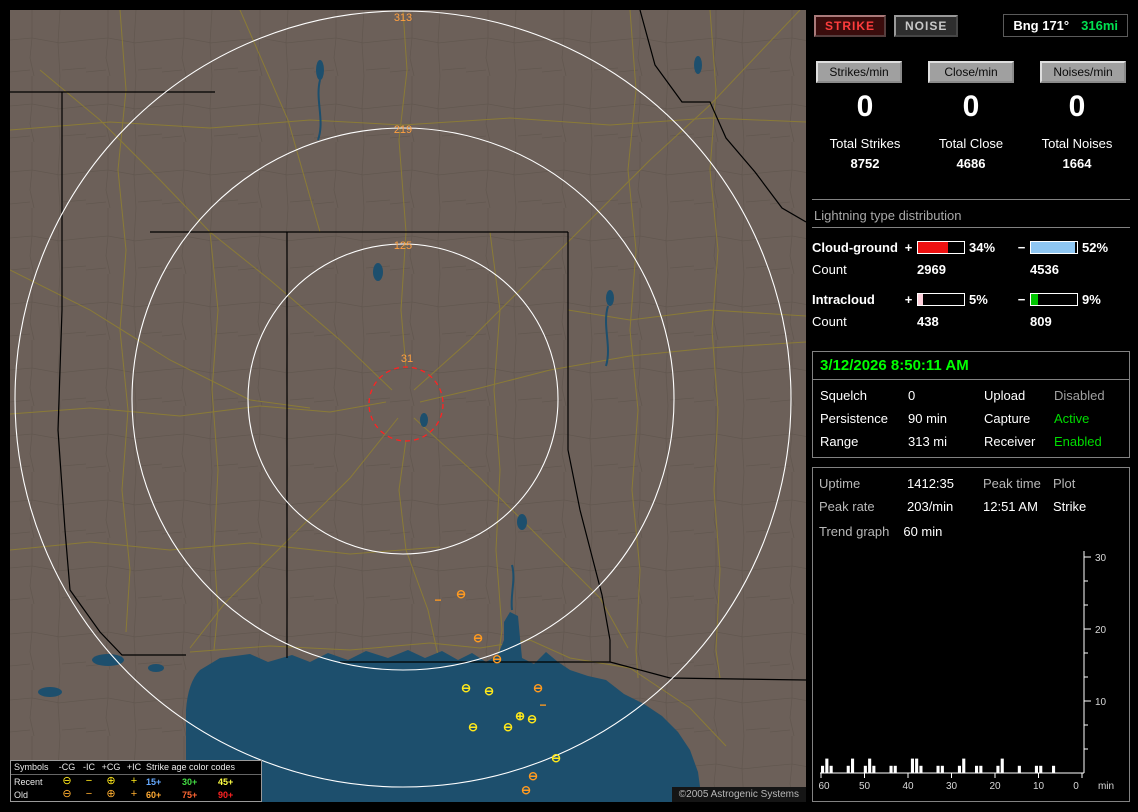 The height and width of the screenshot is (812, 1138). Describe the element at coordinates (971, 25) in the screenshot. I see `mode-row: STRIKE NOISE Bng 171° 316mi` at that location.